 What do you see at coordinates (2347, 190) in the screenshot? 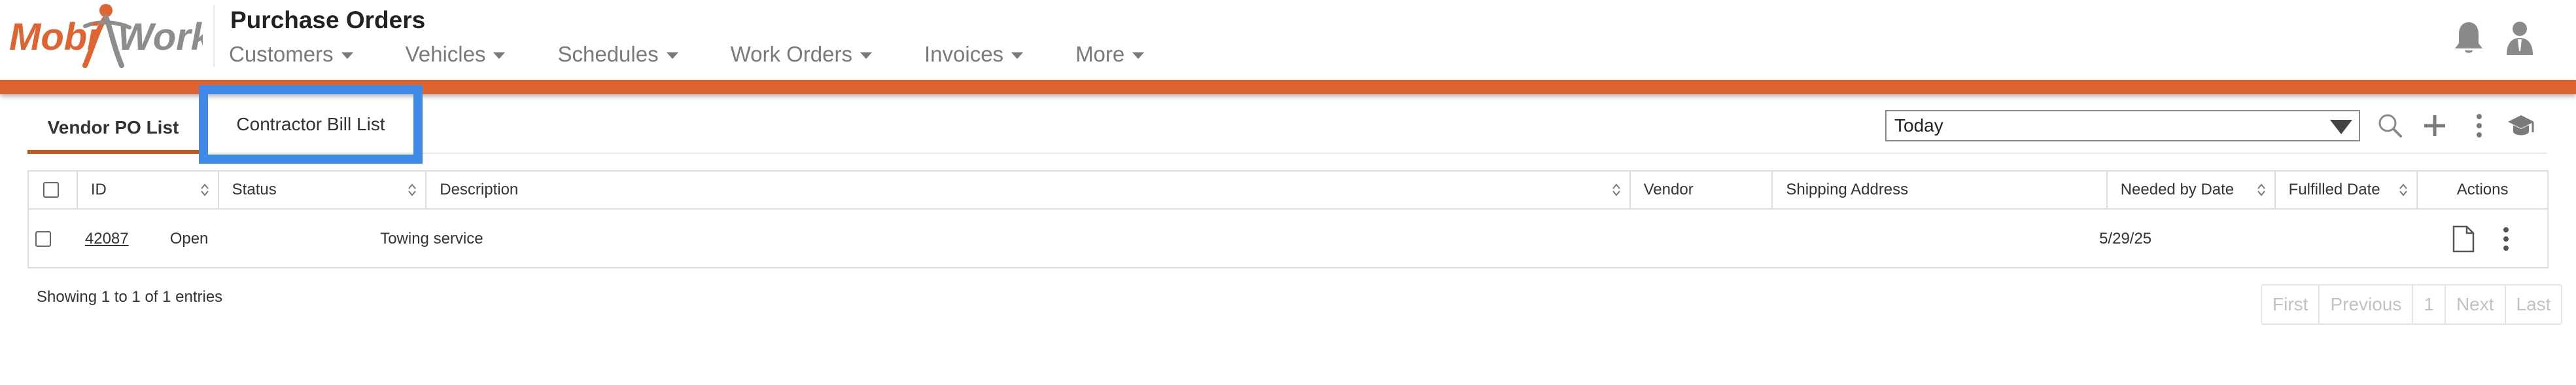
I see `column-header-fulfilled-date: Fulfilled Date` at bounding box center [2347, 190].